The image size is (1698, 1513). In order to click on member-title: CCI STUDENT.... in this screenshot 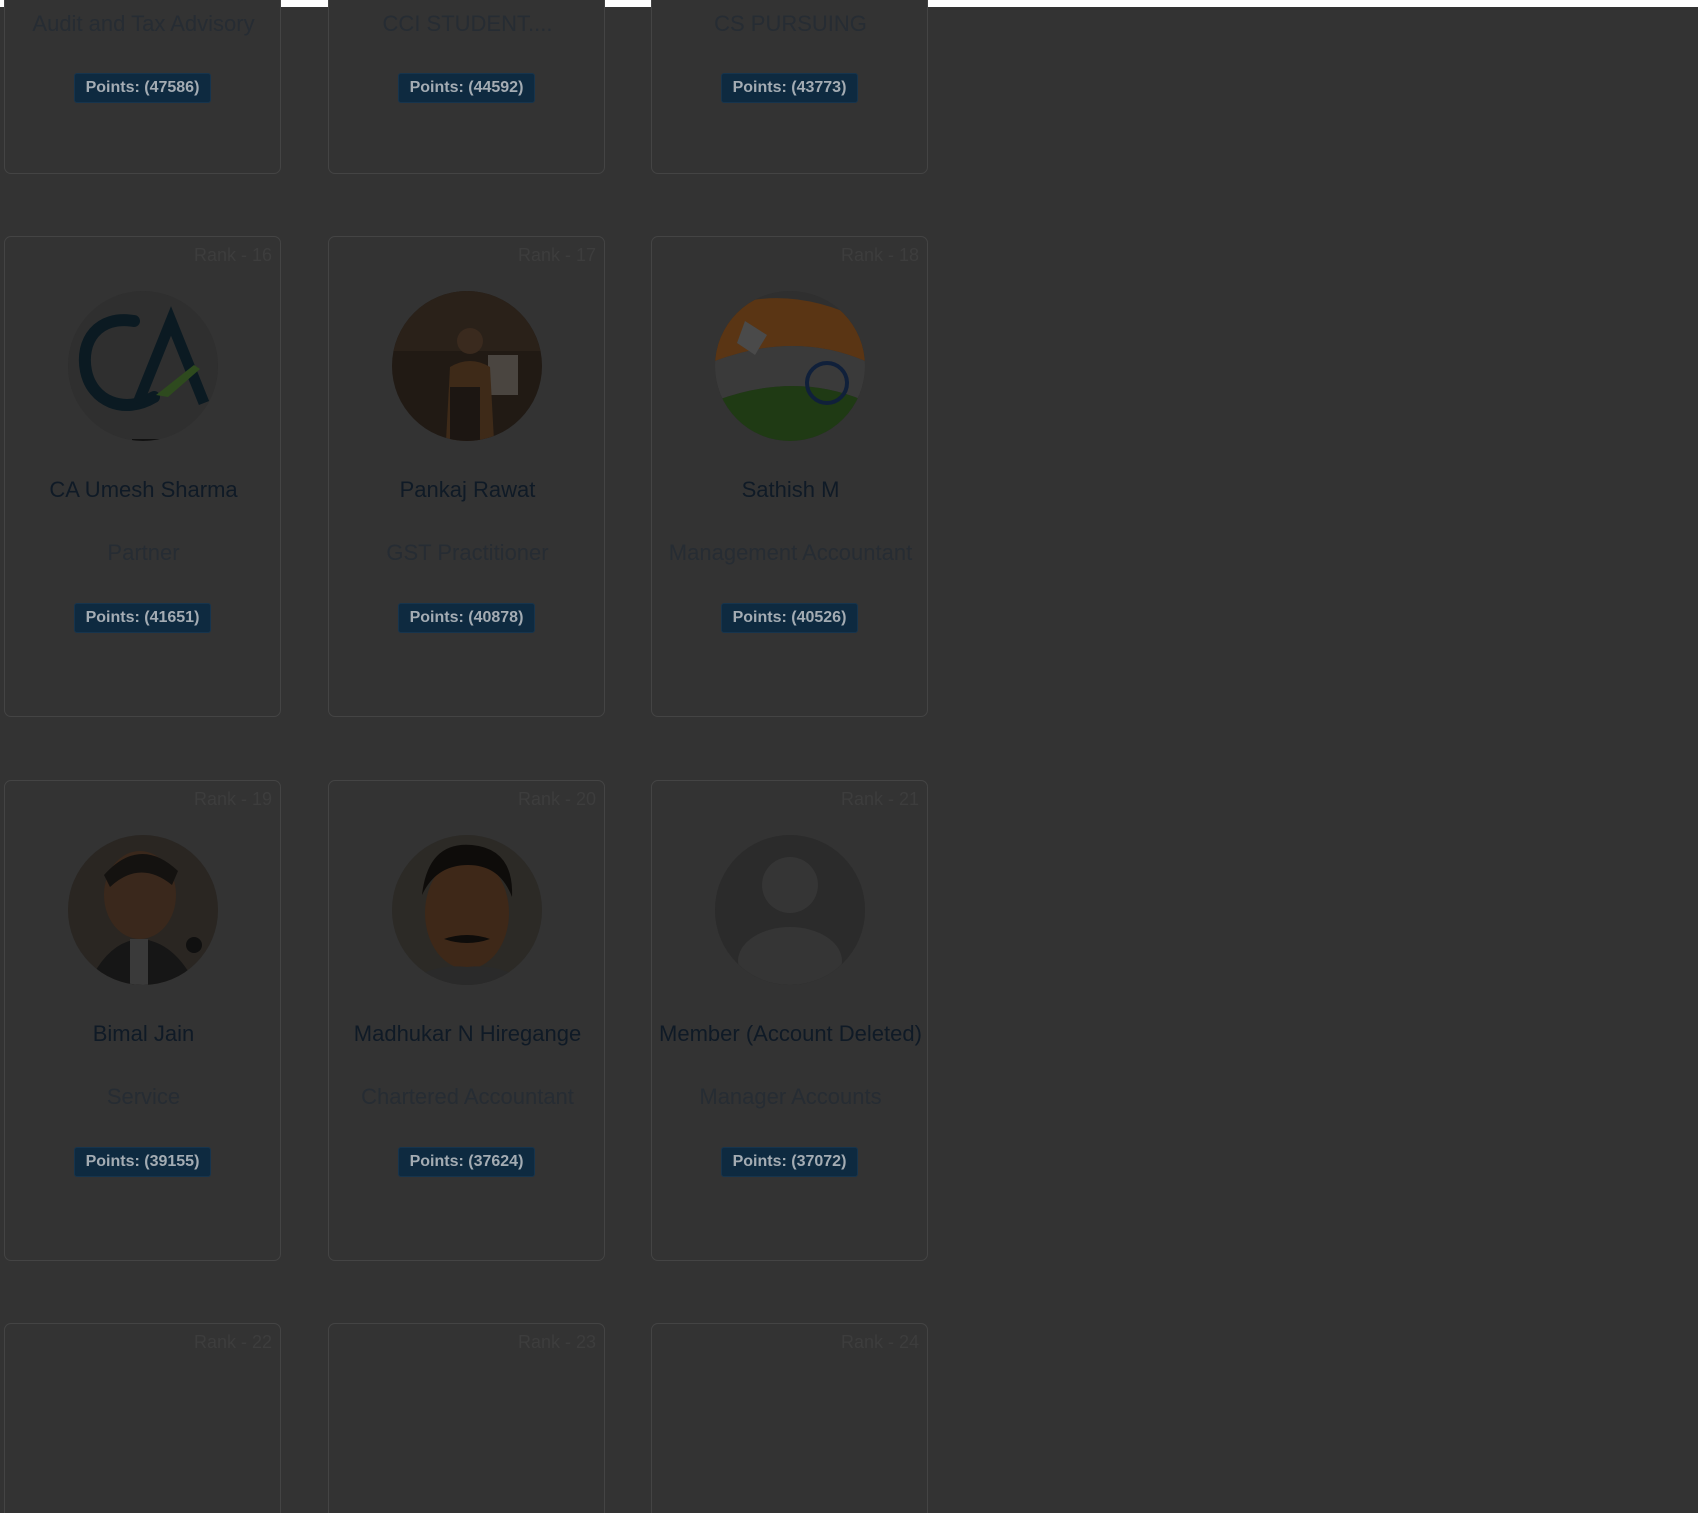, I will do `click(467, 23)`.